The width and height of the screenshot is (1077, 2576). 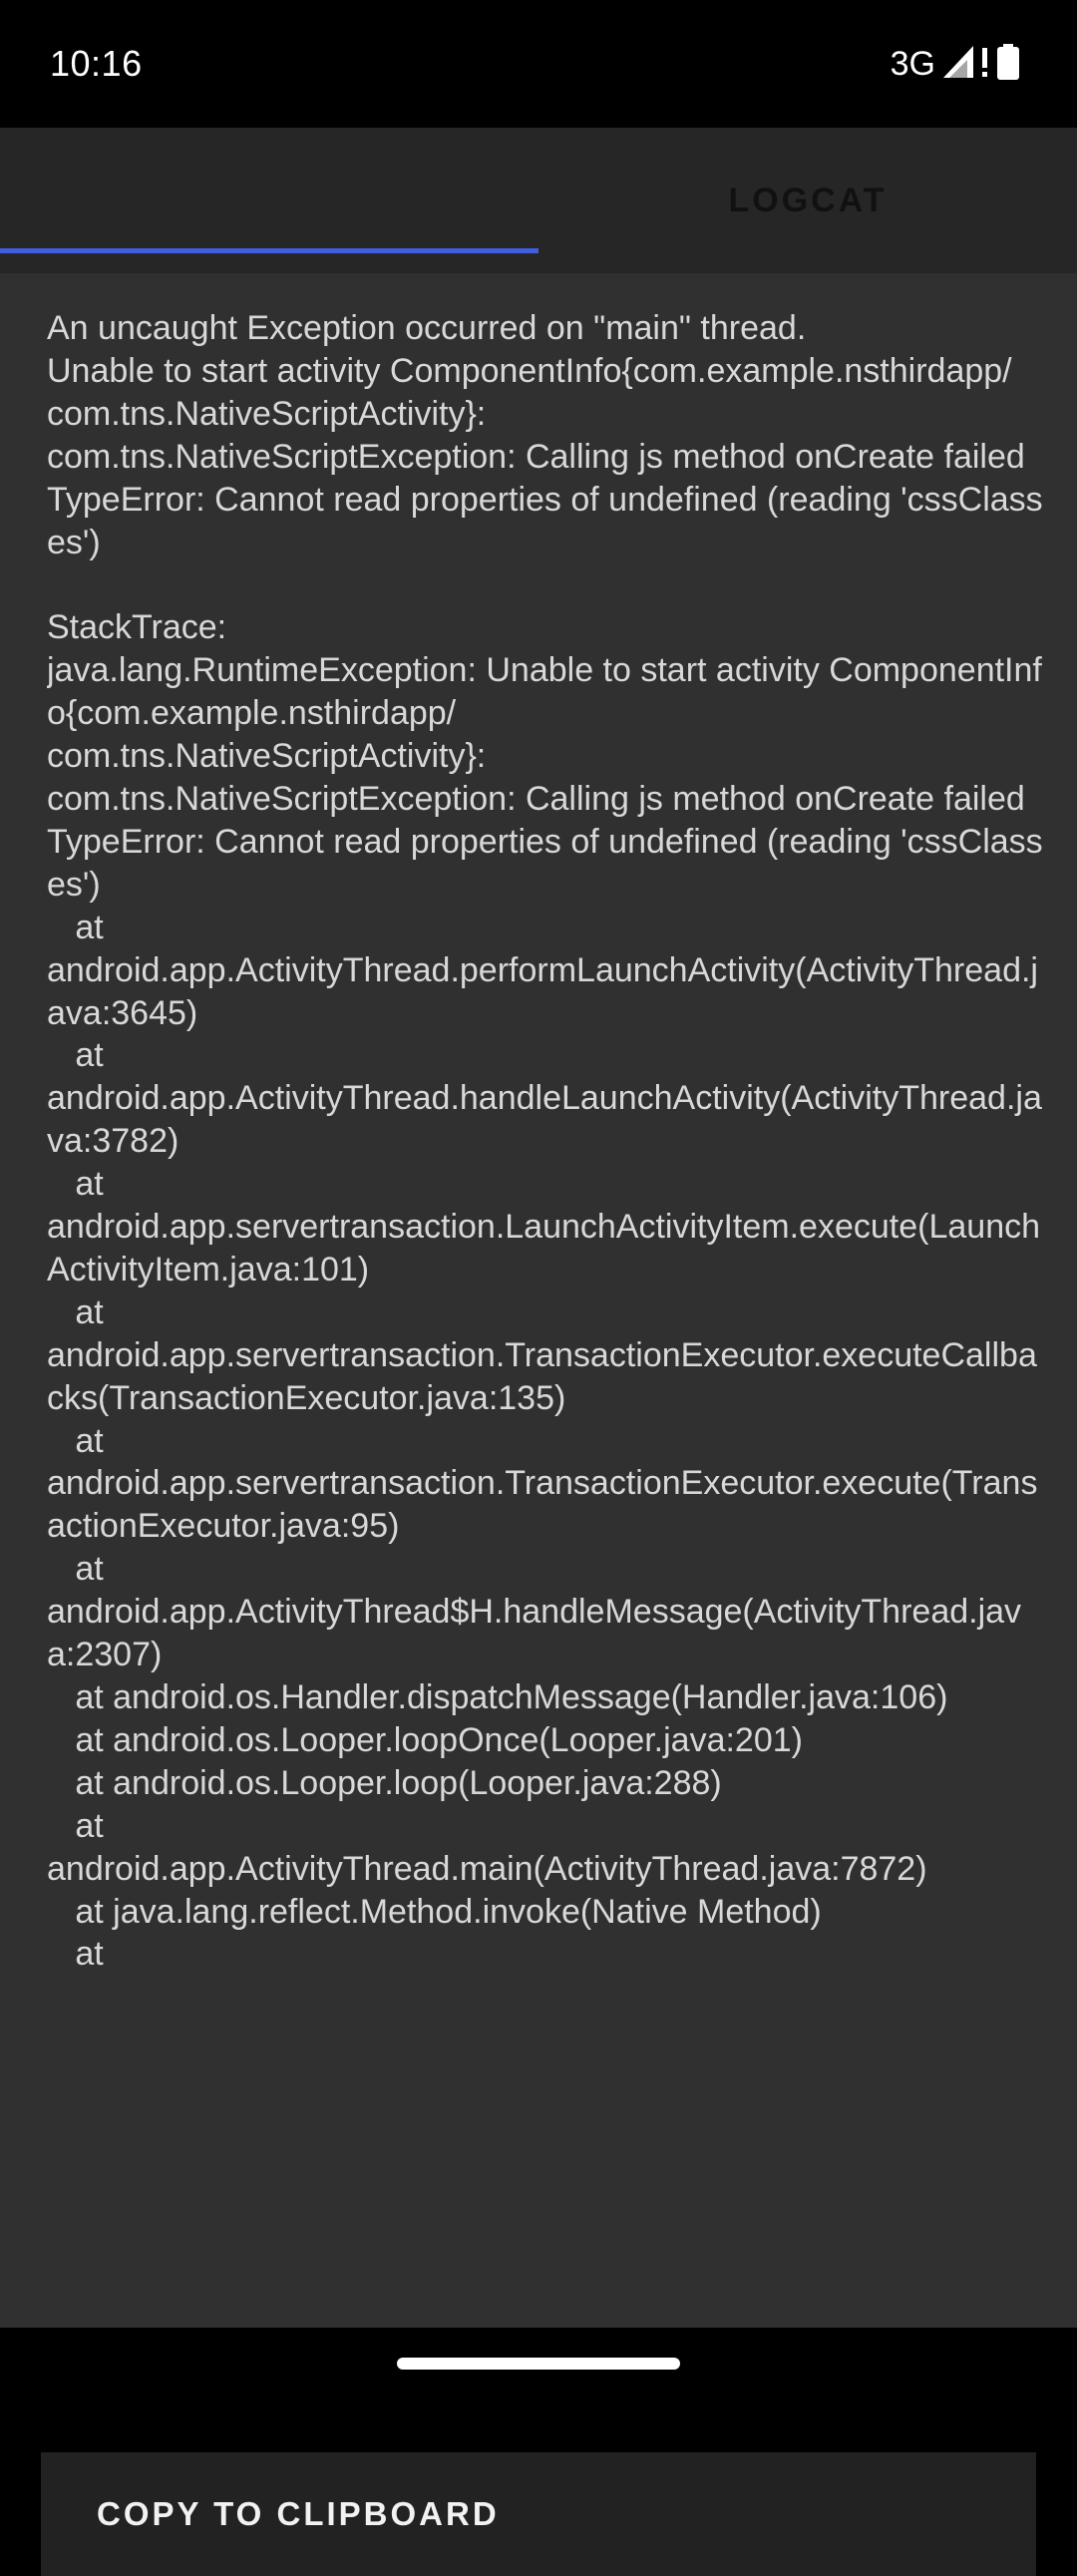 I want to click on tab-bar: LOGCAT, so click(x=538, y=200).